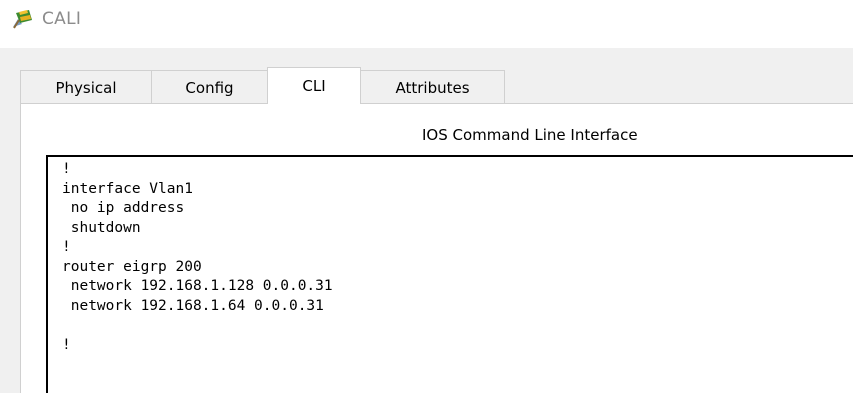  I want to click on cli-line: network 192.168.1.128 0.0.0.31, so click(197, 286).